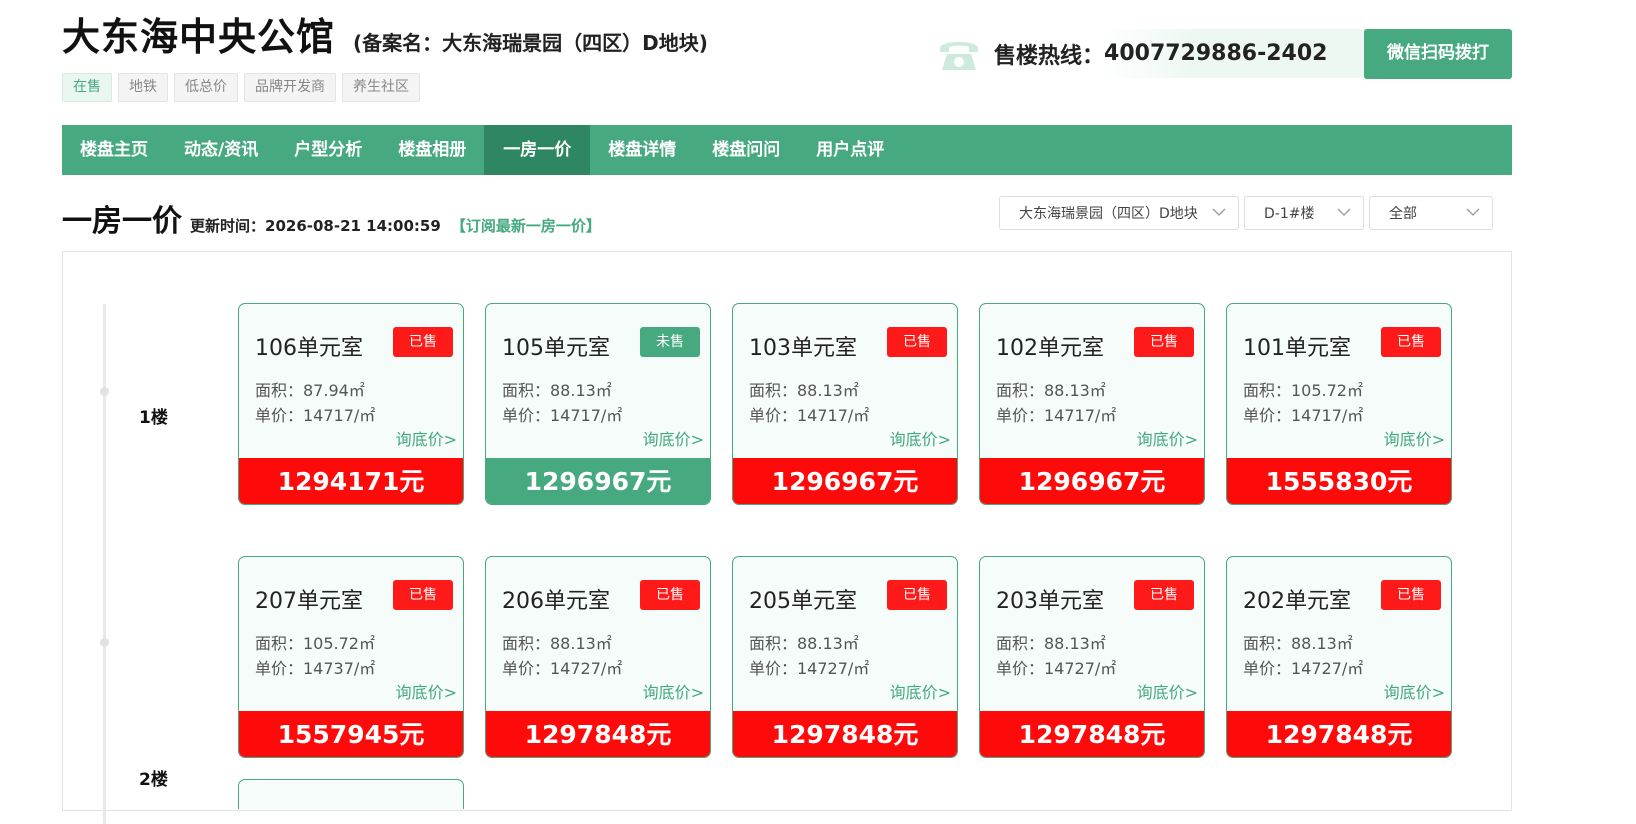 The height and width of the screenshot is (824, 1636). Describe the element at coordinates (353, 226) in the screenshot. I see `update-time: 2026-08-21 14:00:59` at that location.